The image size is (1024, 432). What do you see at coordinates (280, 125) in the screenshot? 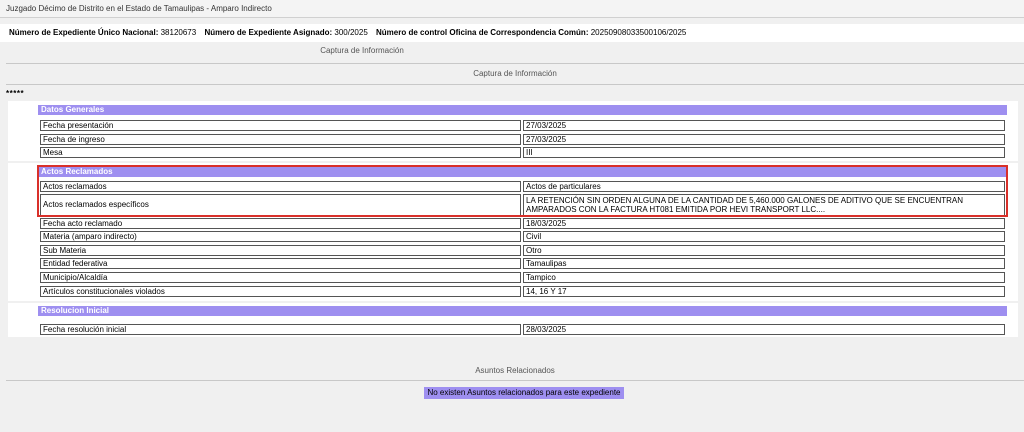
I see `field-label: Fecha presentación` at bounding box center [280, 125].